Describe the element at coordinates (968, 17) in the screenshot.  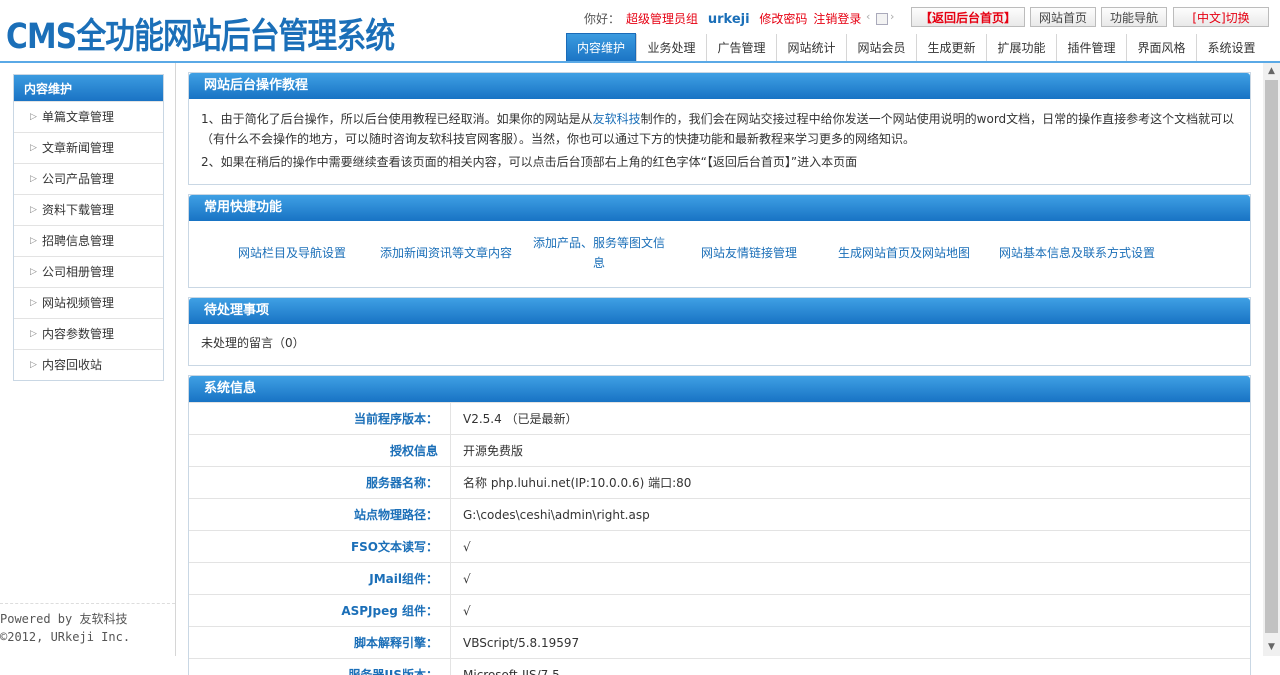
I see `back-home-button: 【返回后台首页】` at that location.